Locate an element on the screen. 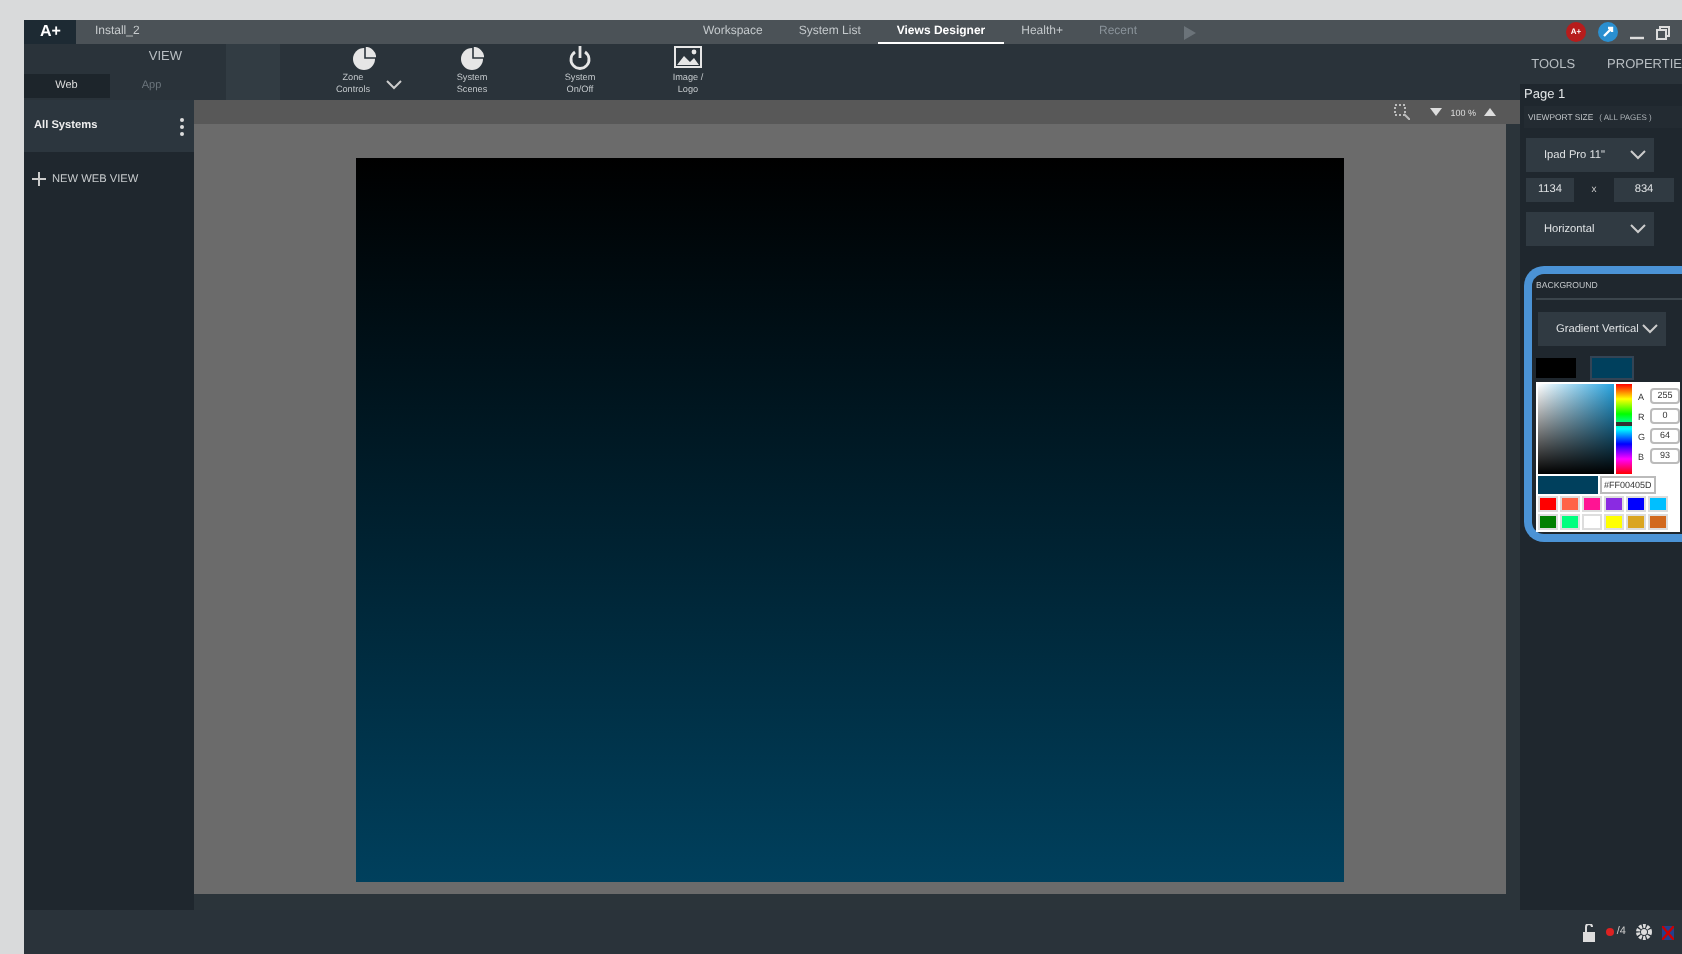 The height and width of the screenshot is (954, 1682). power-icon is located at coordinates (580, 58).